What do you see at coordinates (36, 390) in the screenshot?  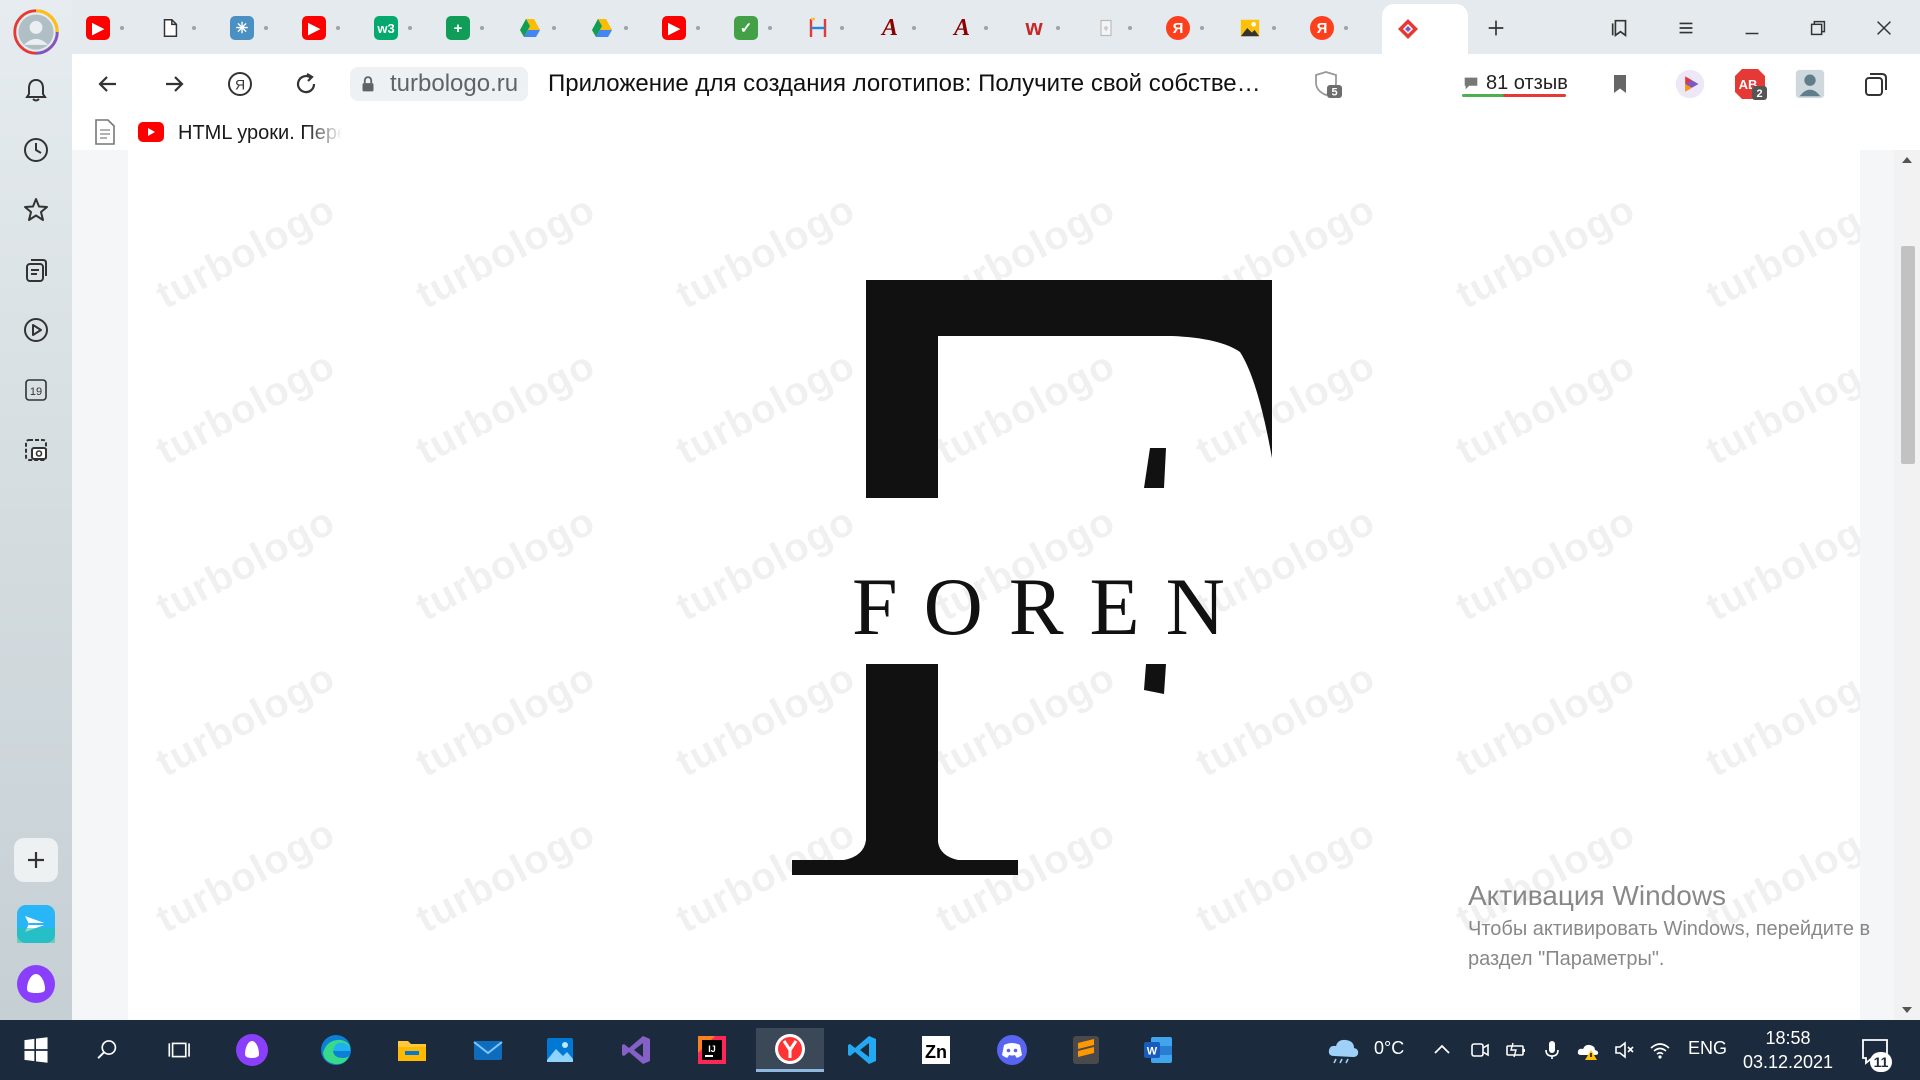 I see `calendar-icon: 19` at bounding box center [36, 390].